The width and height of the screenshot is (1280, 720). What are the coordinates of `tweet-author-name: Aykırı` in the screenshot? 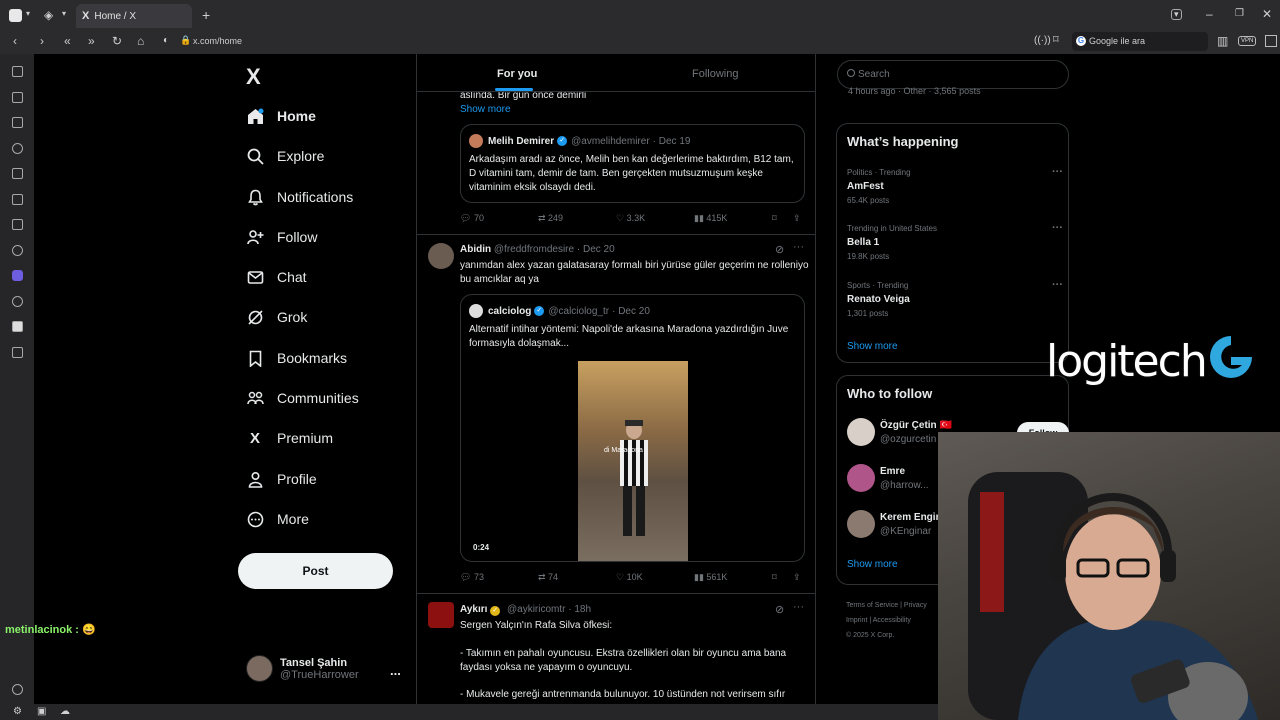 It's located at (473, 609).